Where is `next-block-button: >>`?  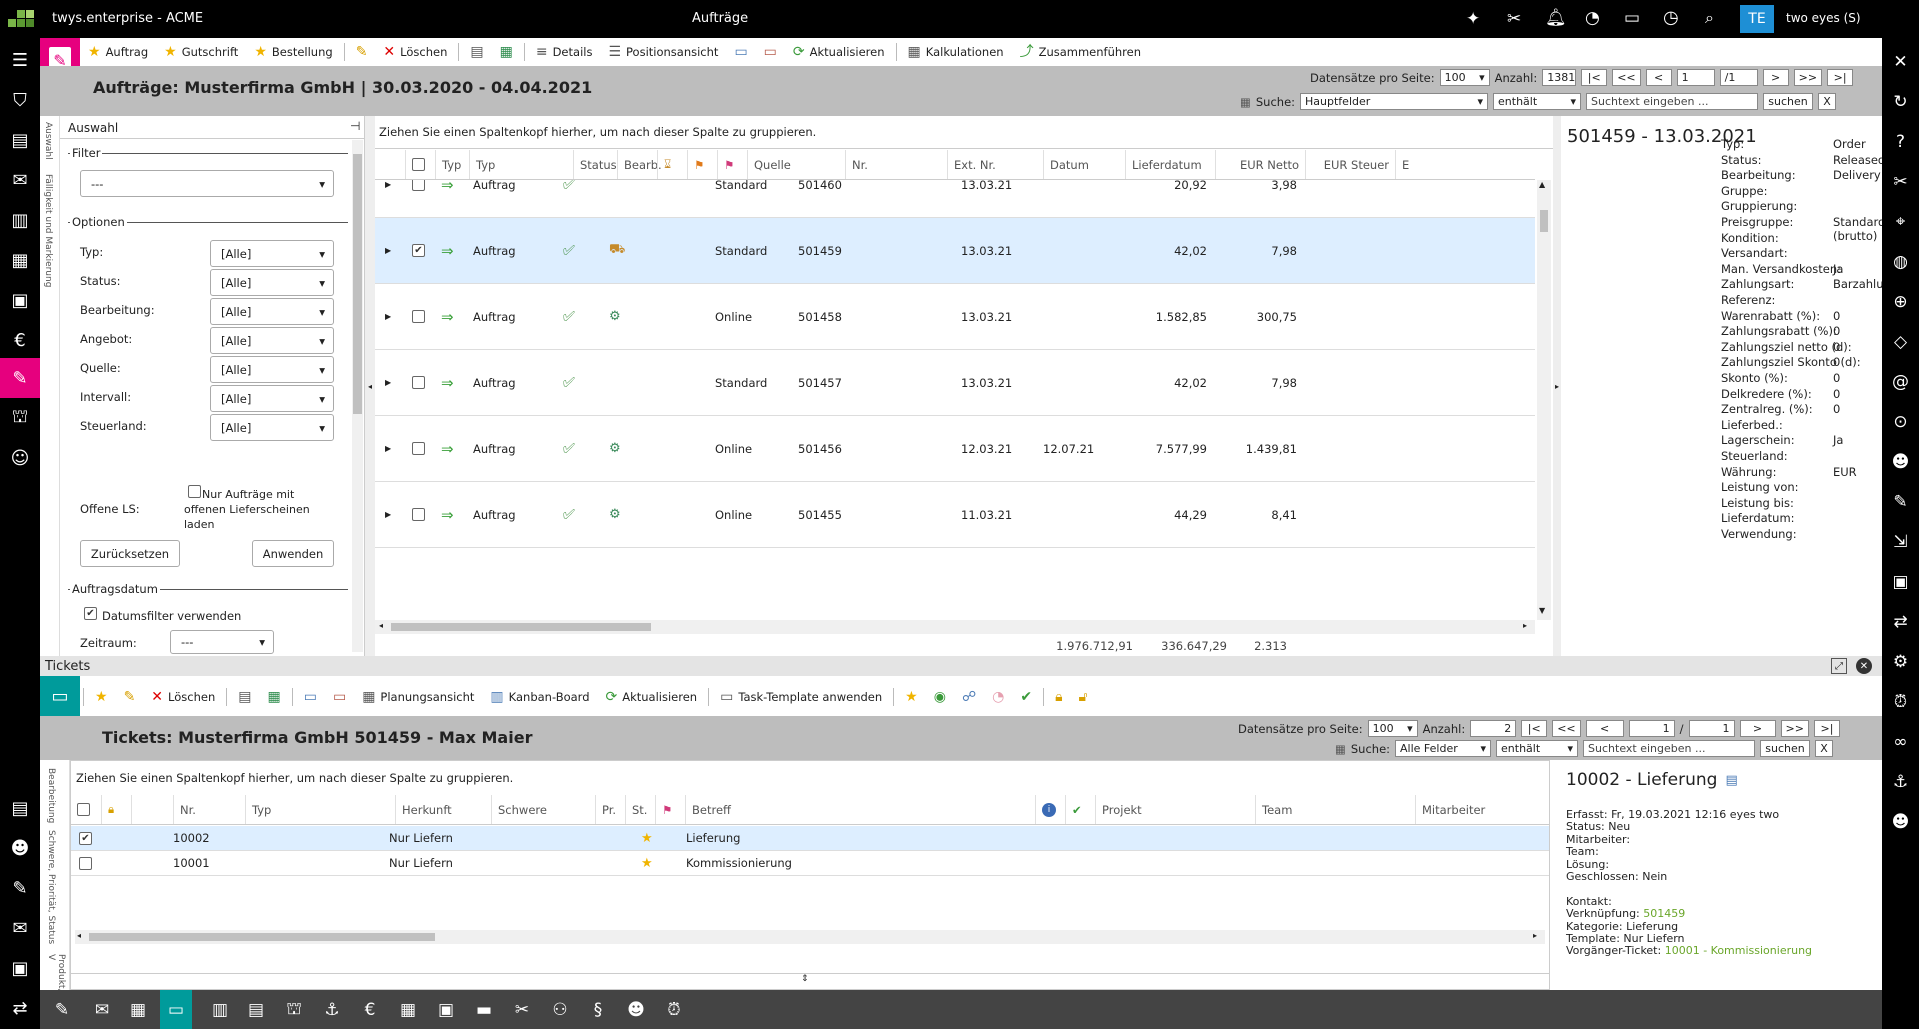 next-block-button: >> is located at coordinates (1808, 77).